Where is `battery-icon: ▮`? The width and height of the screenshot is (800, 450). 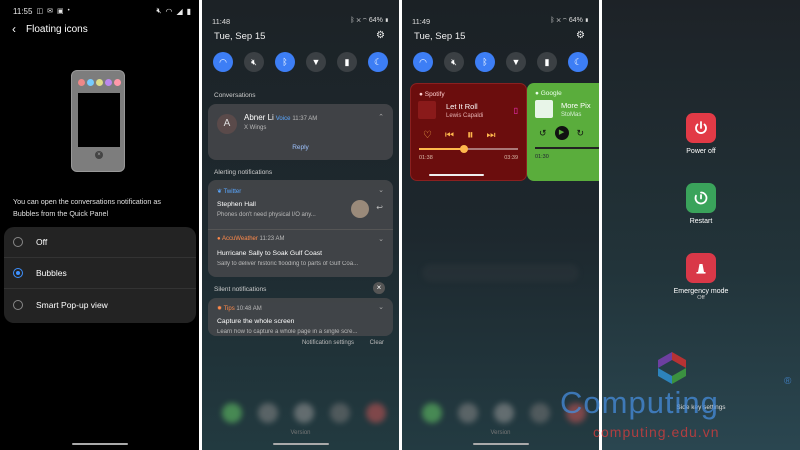
battery-icon: ▮ is located at coordinates (586, 20).